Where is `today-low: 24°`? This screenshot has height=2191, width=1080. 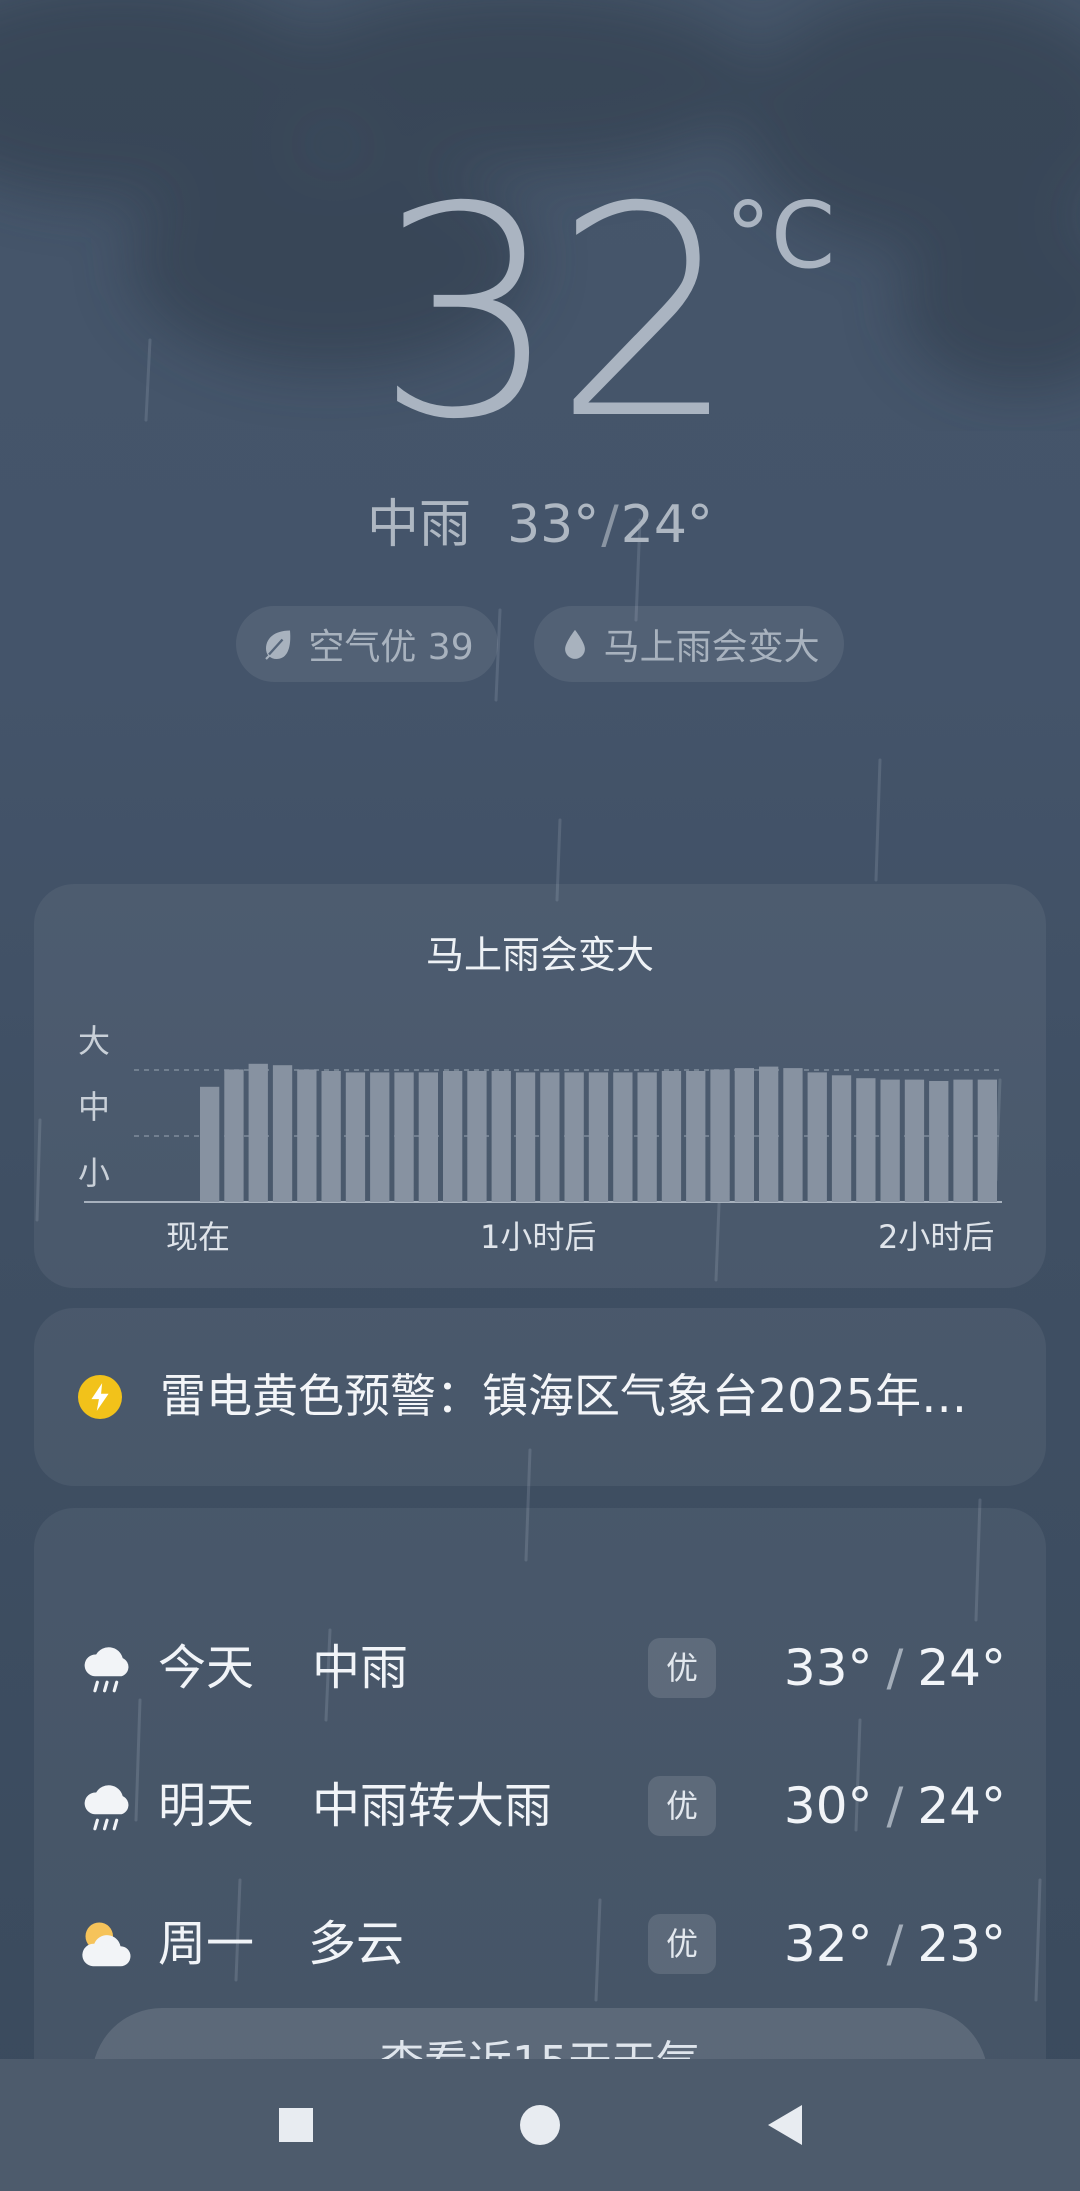 today-low: 24° is located at coordinates (666, 525).